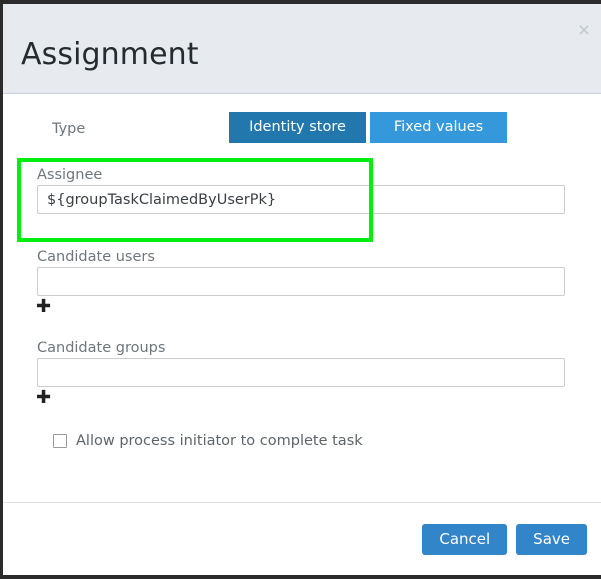 The height and width of the screenshot is (579, 601). I want to click on type-row: Type Identity store Fixed values, so click(302, 130).